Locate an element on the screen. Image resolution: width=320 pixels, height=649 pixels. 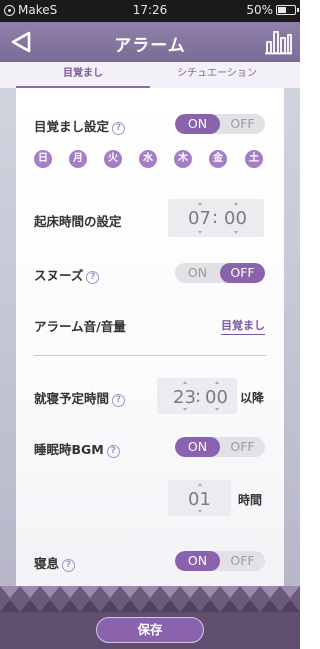
snooze-toggle: ON OFF is located at coordinates (220, 273).